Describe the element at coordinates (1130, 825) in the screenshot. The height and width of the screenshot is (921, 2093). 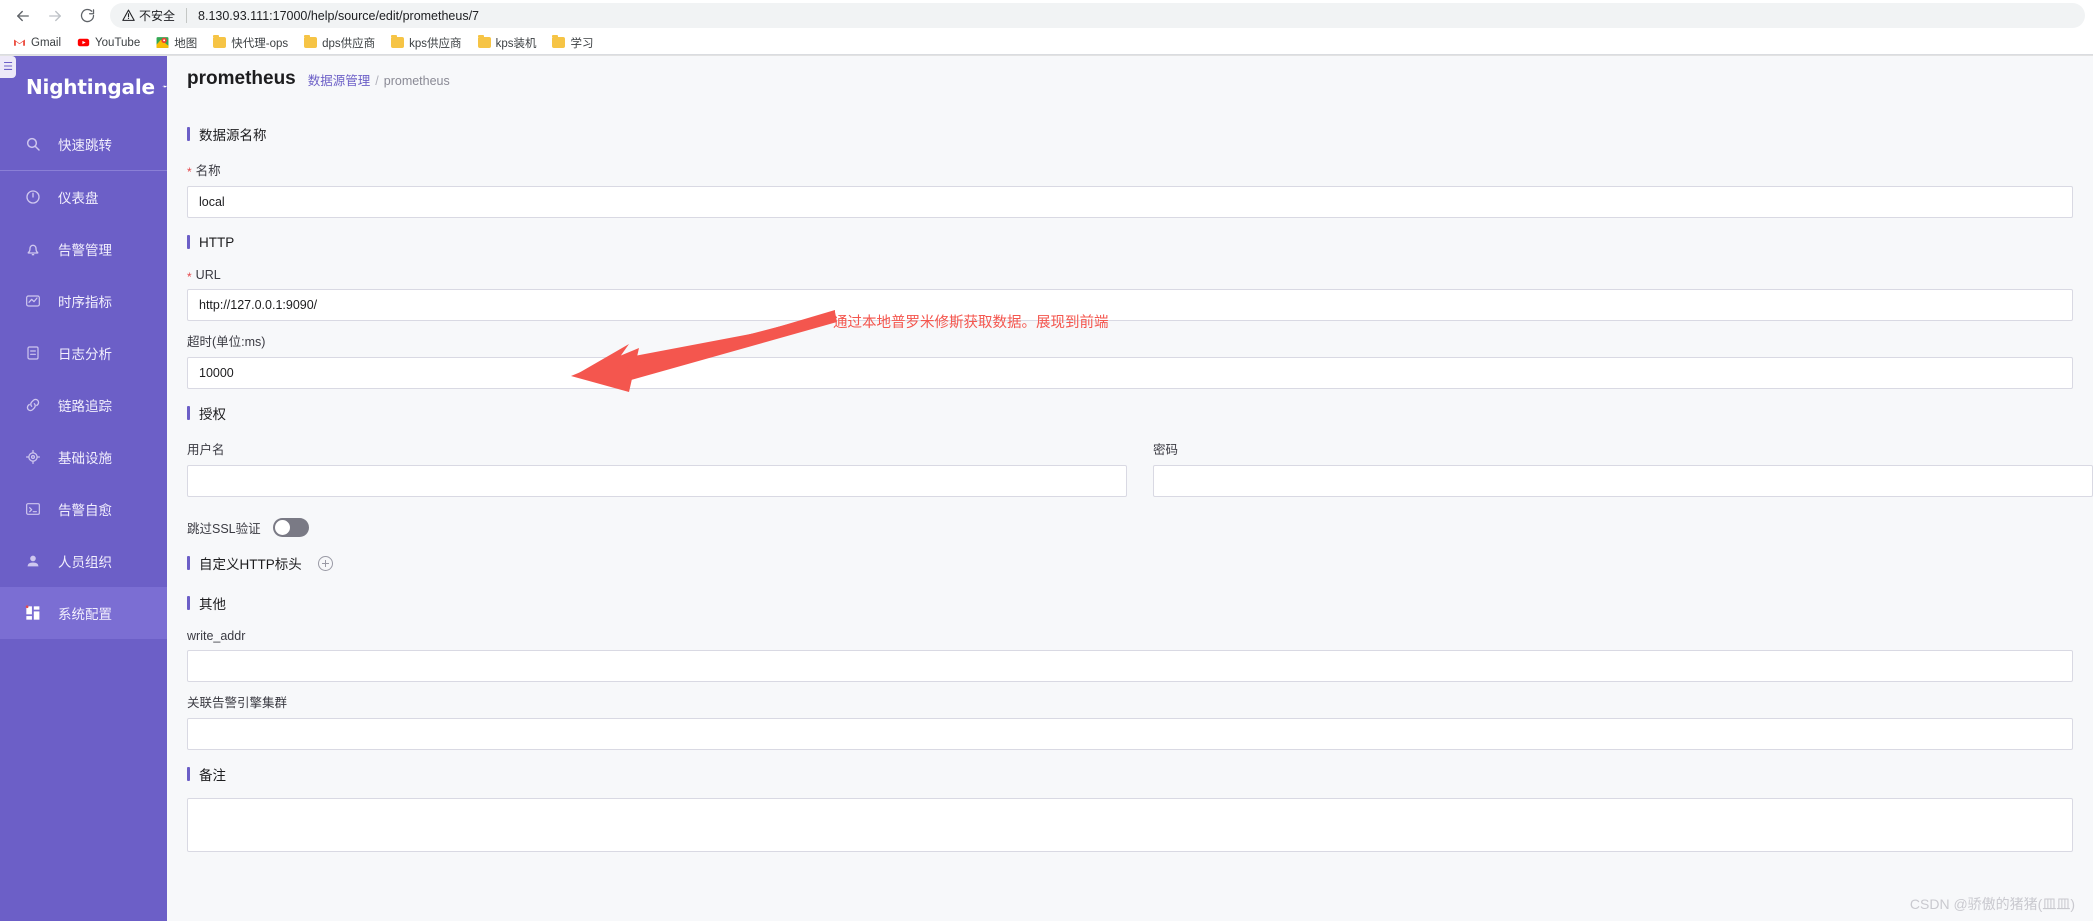
I see `remark-textarea` at that location.